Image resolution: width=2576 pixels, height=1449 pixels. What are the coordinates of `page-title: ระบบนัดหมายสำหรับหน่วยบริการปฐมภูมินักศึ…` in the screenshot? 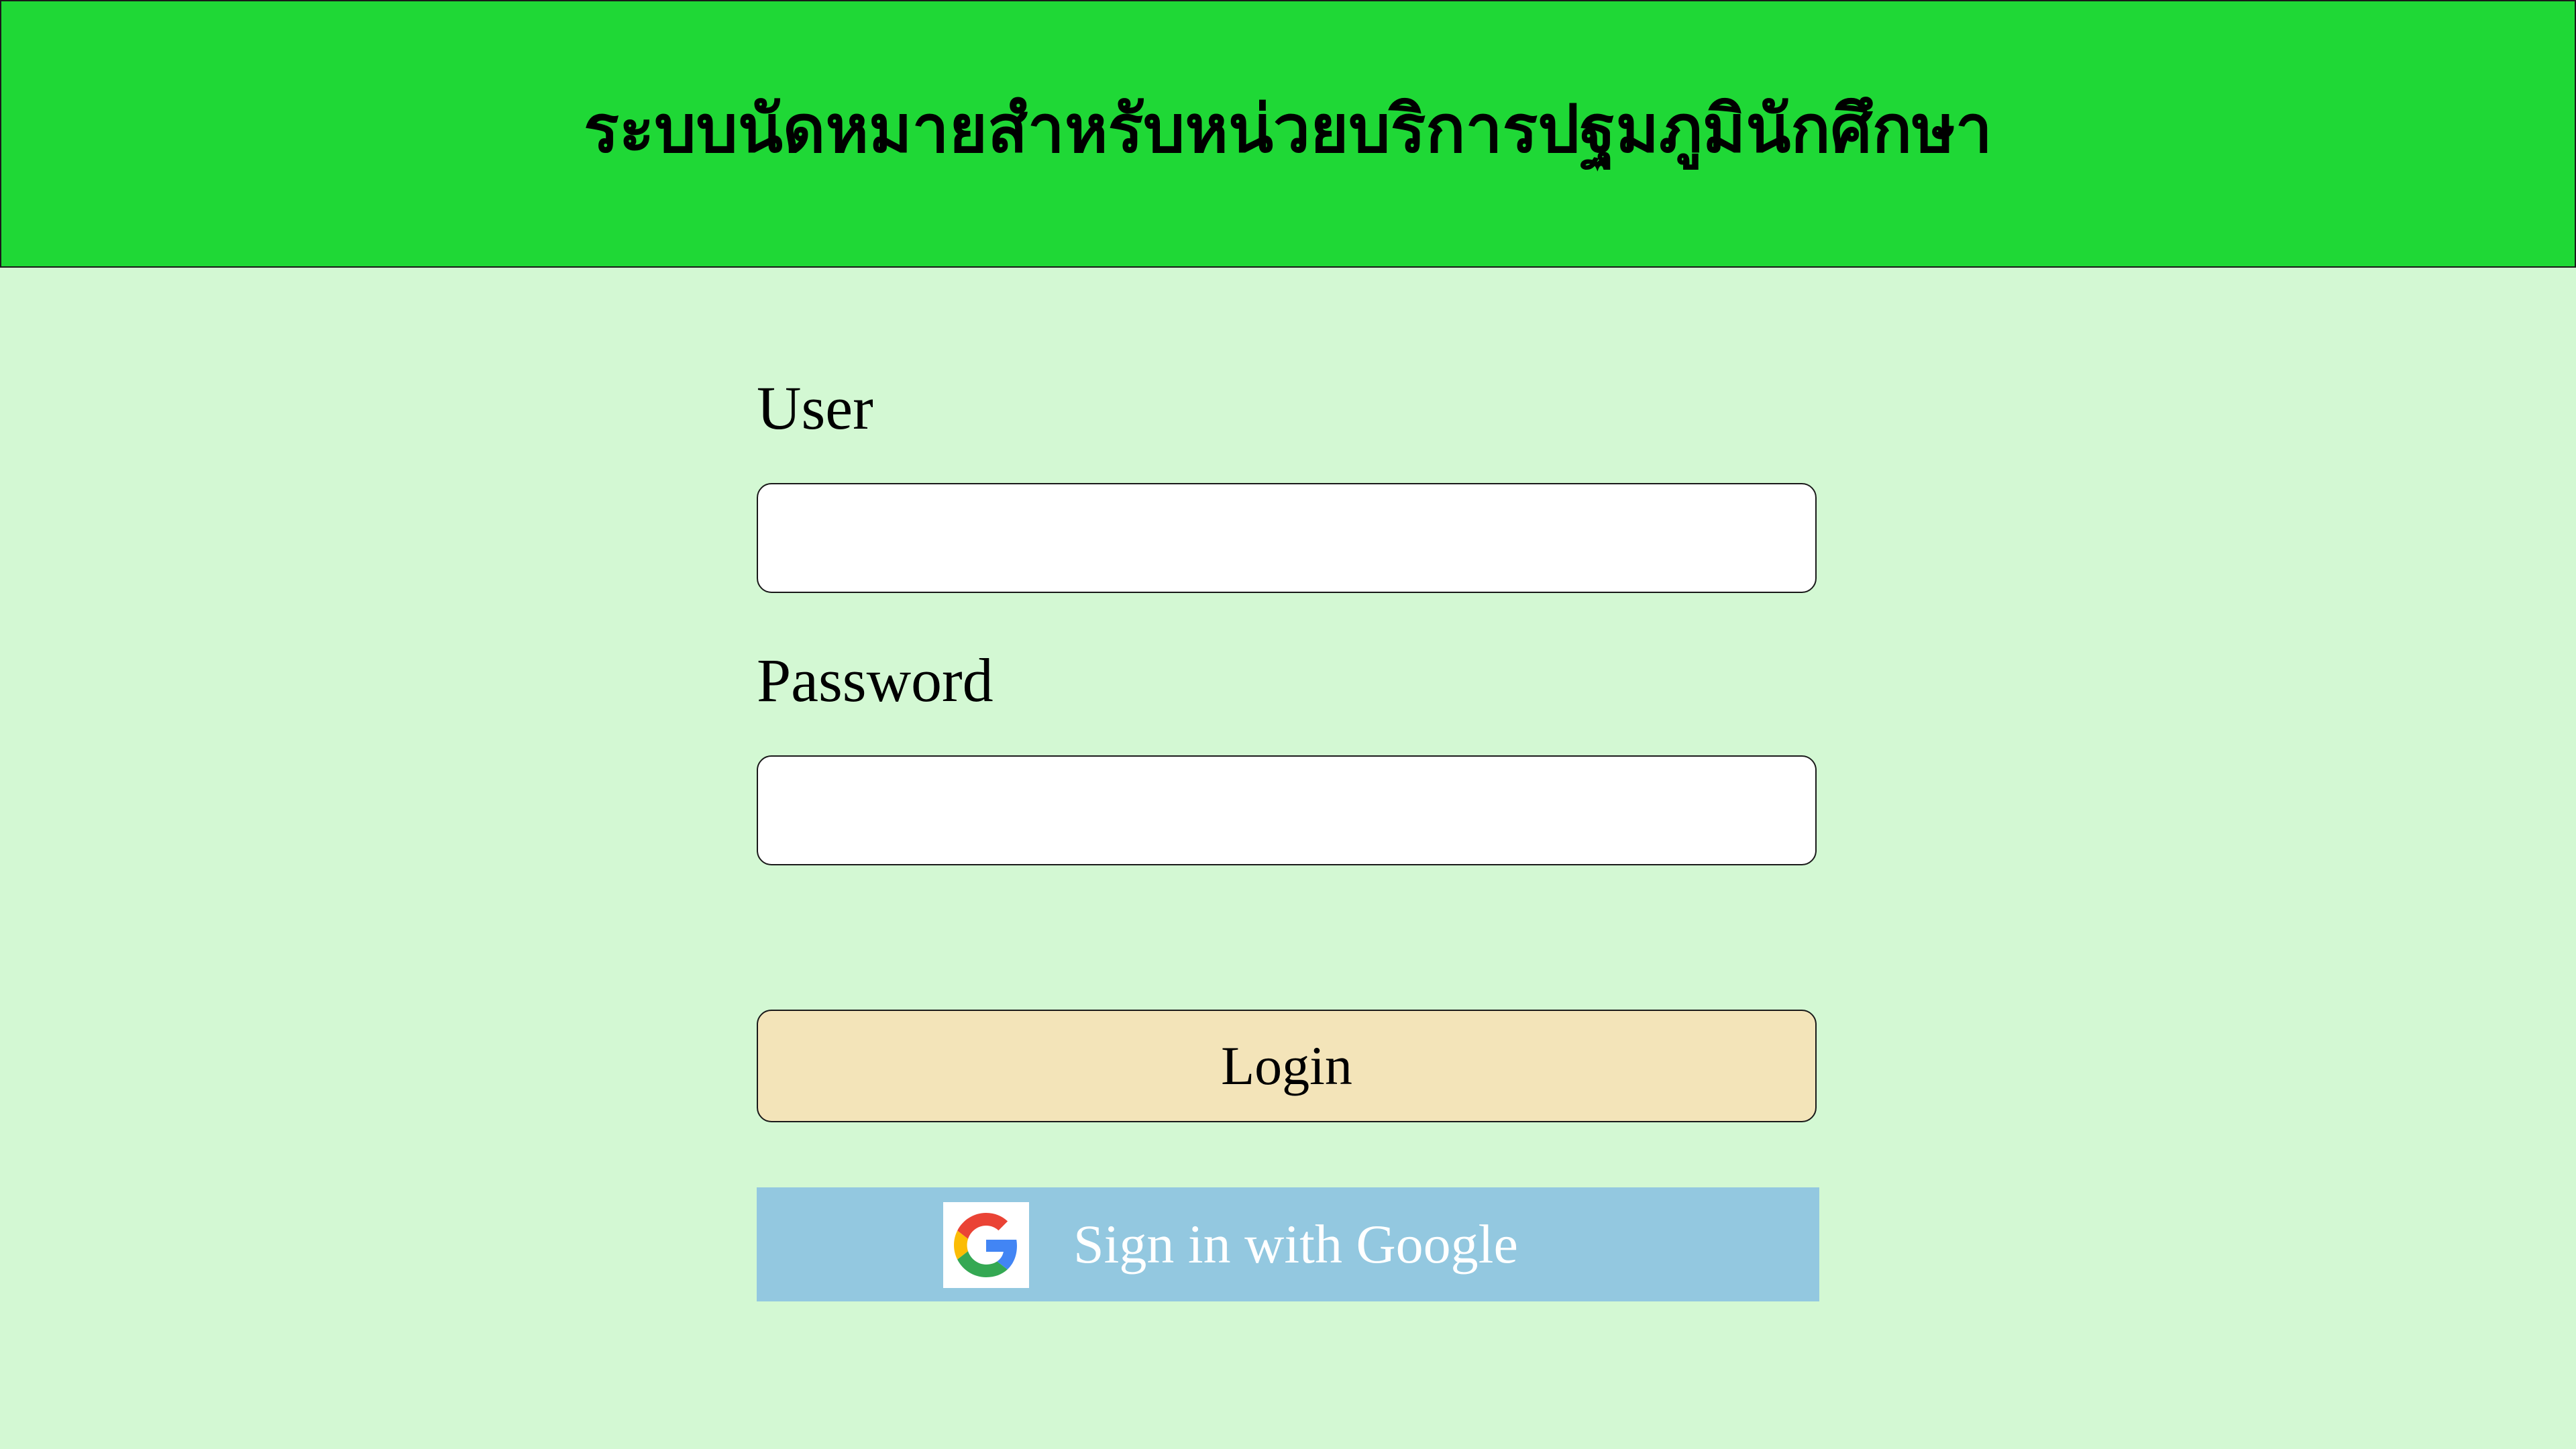 It's located at (1288, 129).